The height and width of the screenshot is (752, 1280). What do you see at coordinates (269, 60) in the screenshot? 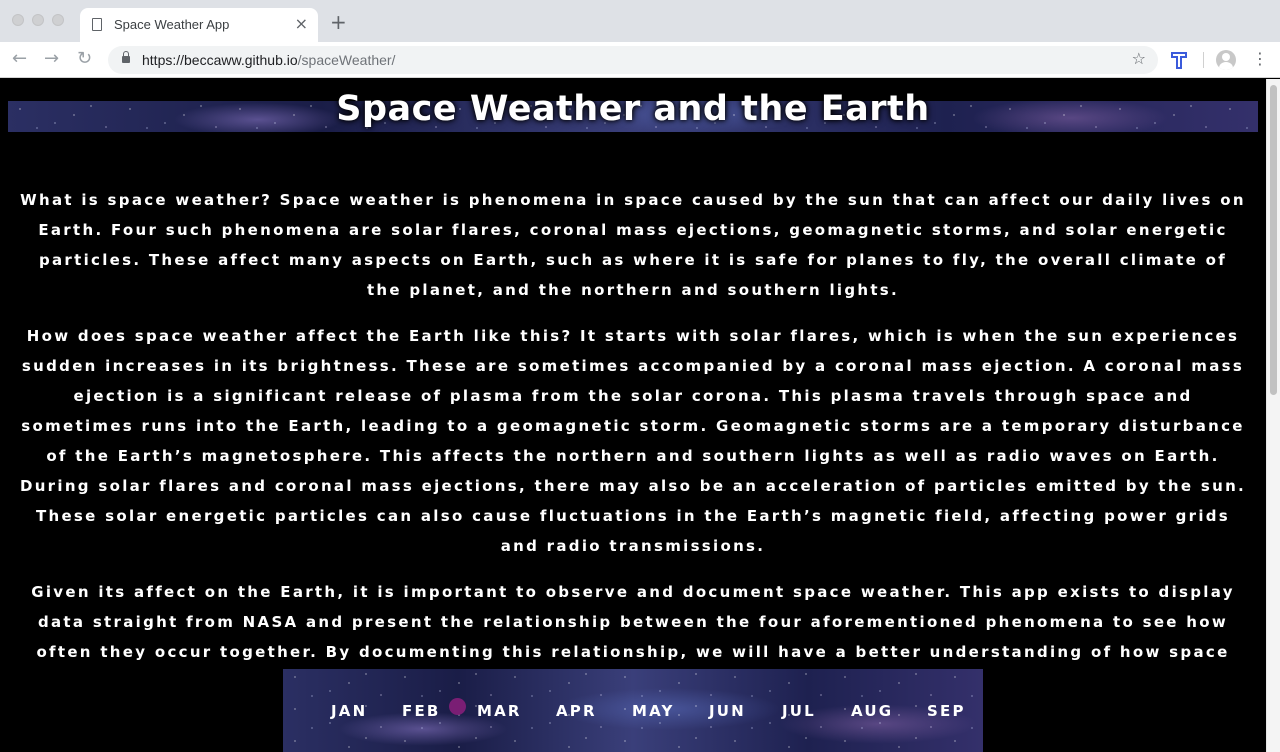
I see `url-text: https://beccaww.github.io/spaceWeather/` at bounding box center [269, 60].